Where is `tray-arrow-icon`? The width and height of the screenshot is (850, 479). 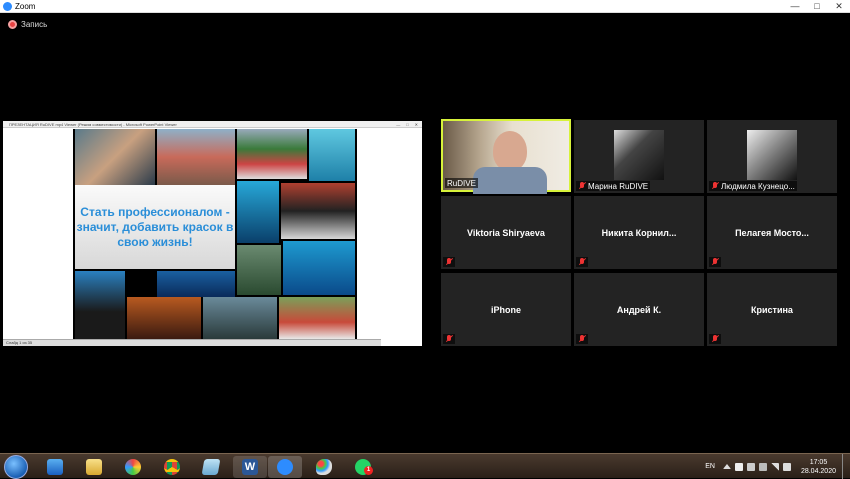
tray-arrow-icon is located at coordinates (726, 466).